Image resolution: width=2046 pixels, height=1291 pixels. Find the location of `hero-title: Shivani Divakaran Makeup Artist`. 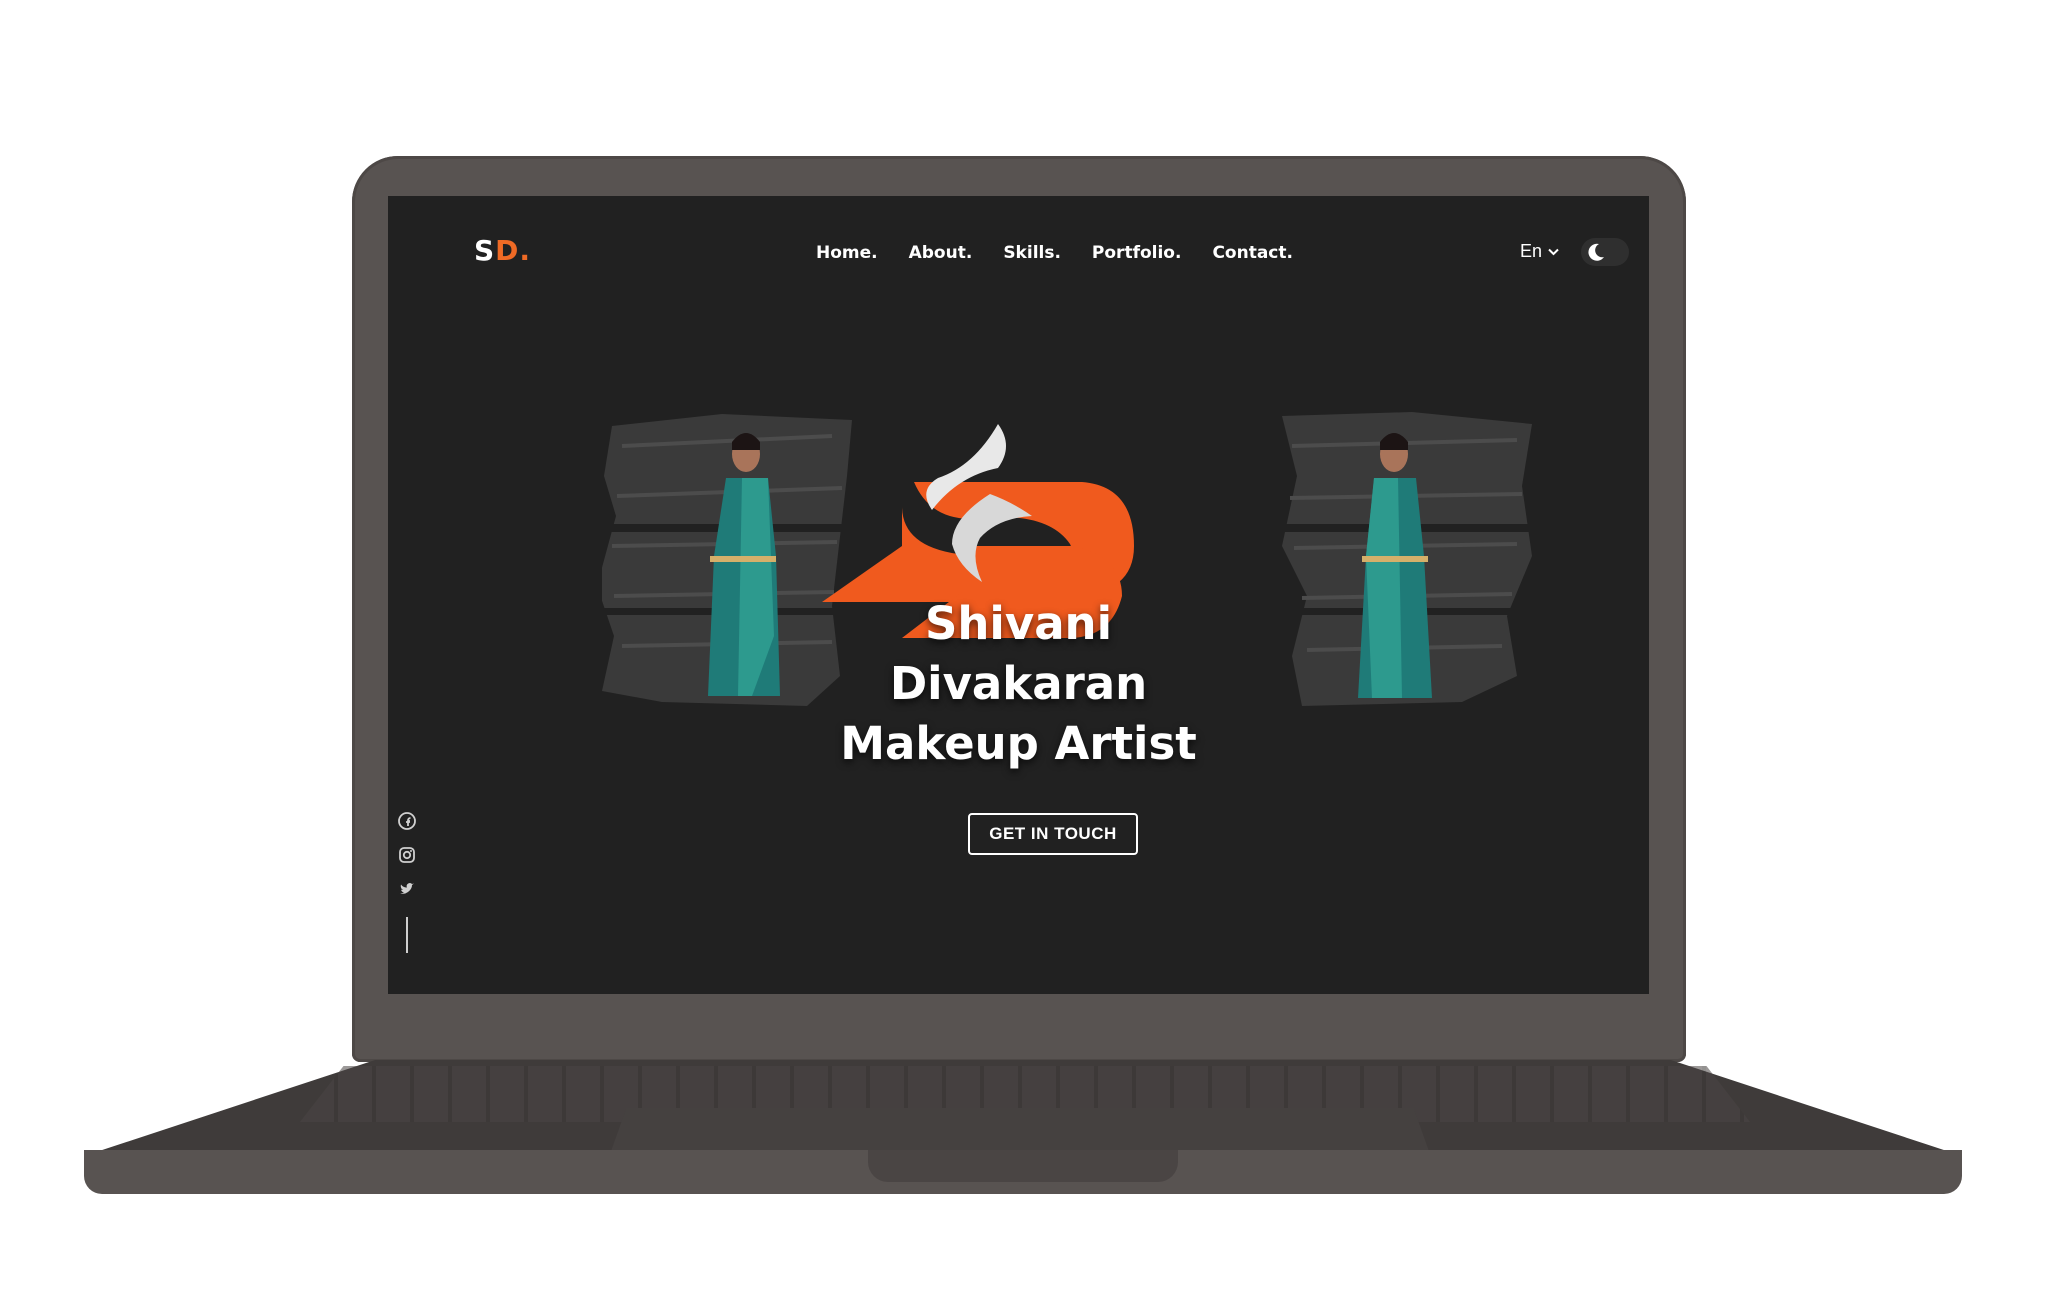

hero-title: Shivani Divakaran Makeup Artist is located at coordinates (1018, 684).